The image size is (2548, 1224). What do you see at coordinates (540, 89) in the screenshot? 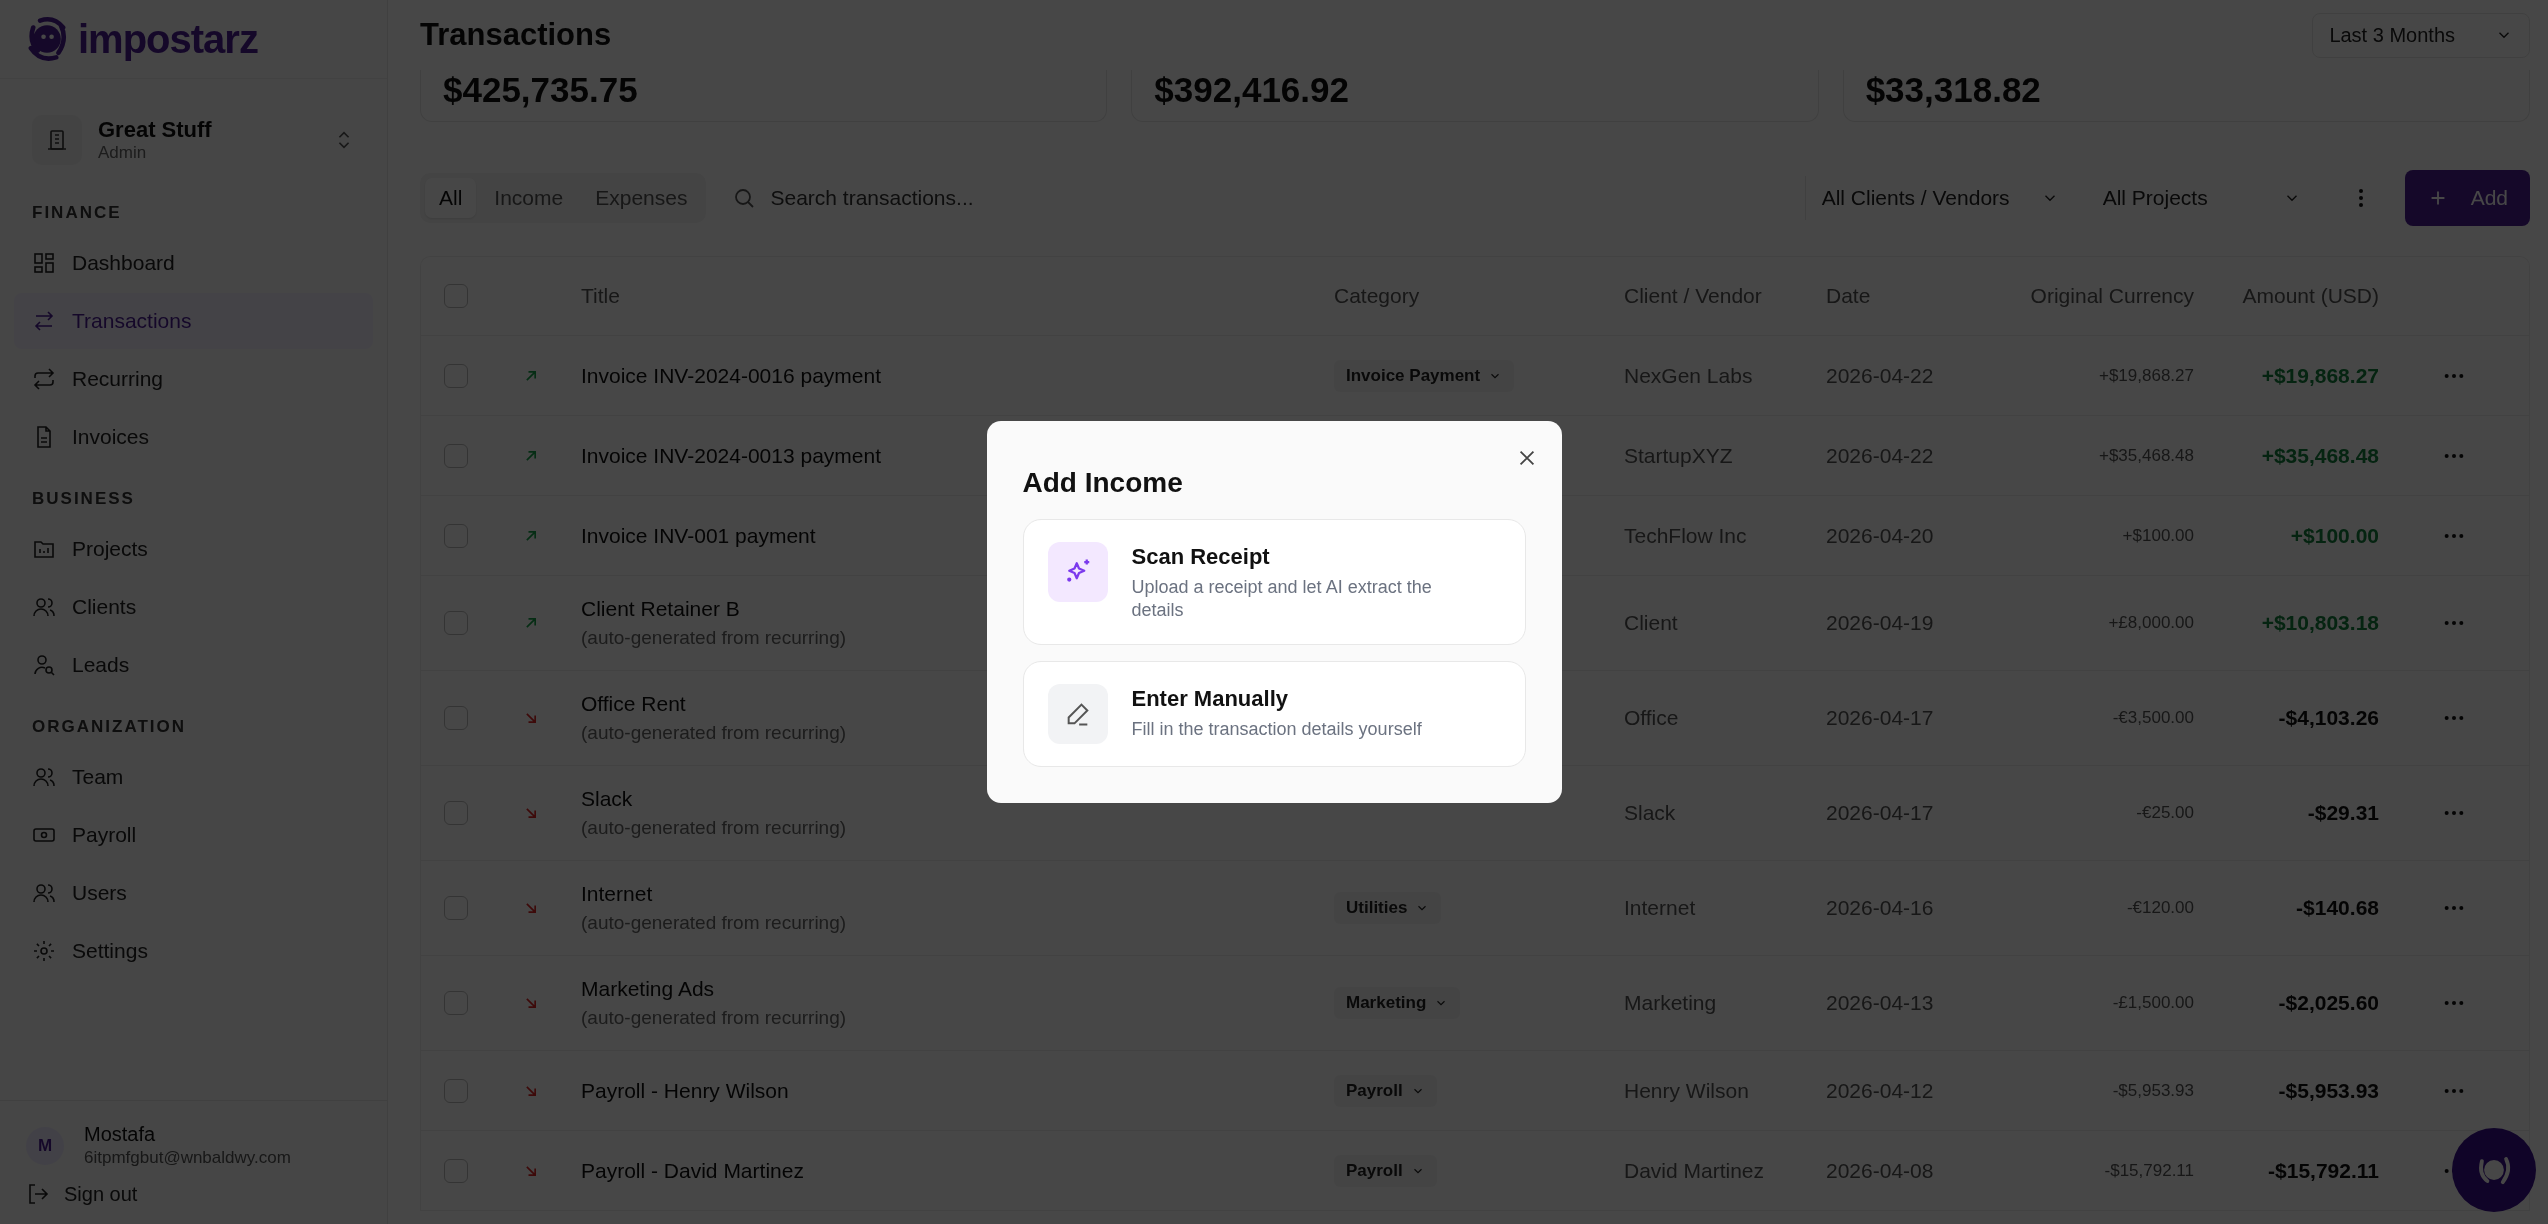
I see `stat-value: $425,735.75` at bounding box center [540, 89].